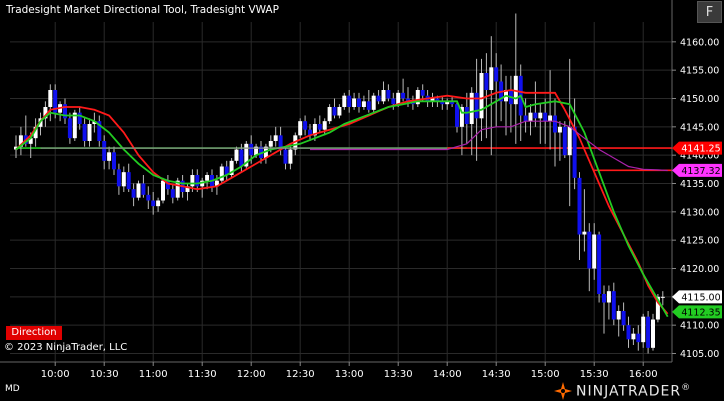  Describe the element at coordinates (634, 391) in the screenshot. I see `logo-text: NINJATRADER®` at that location.